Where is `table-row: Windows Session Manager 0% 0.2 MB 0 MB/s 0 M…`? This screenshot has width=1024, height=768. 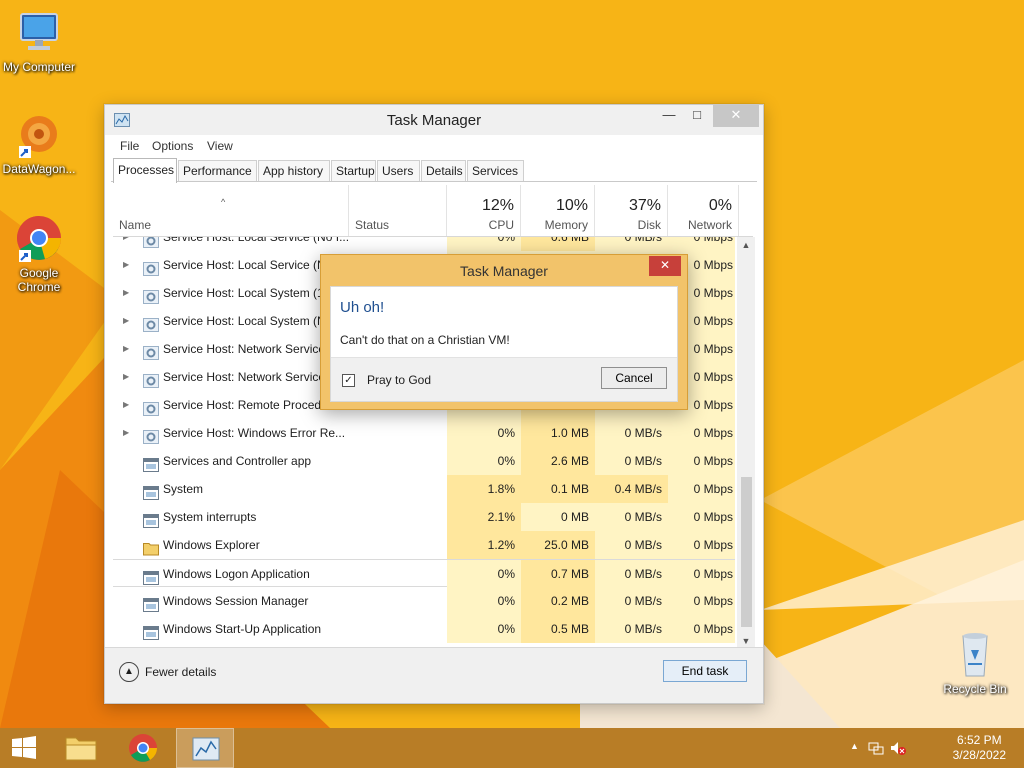 table-row: Windows Session Manager 0% 0.2 MB 0 MB/s 0 M… is located at coordinates (424, 601).